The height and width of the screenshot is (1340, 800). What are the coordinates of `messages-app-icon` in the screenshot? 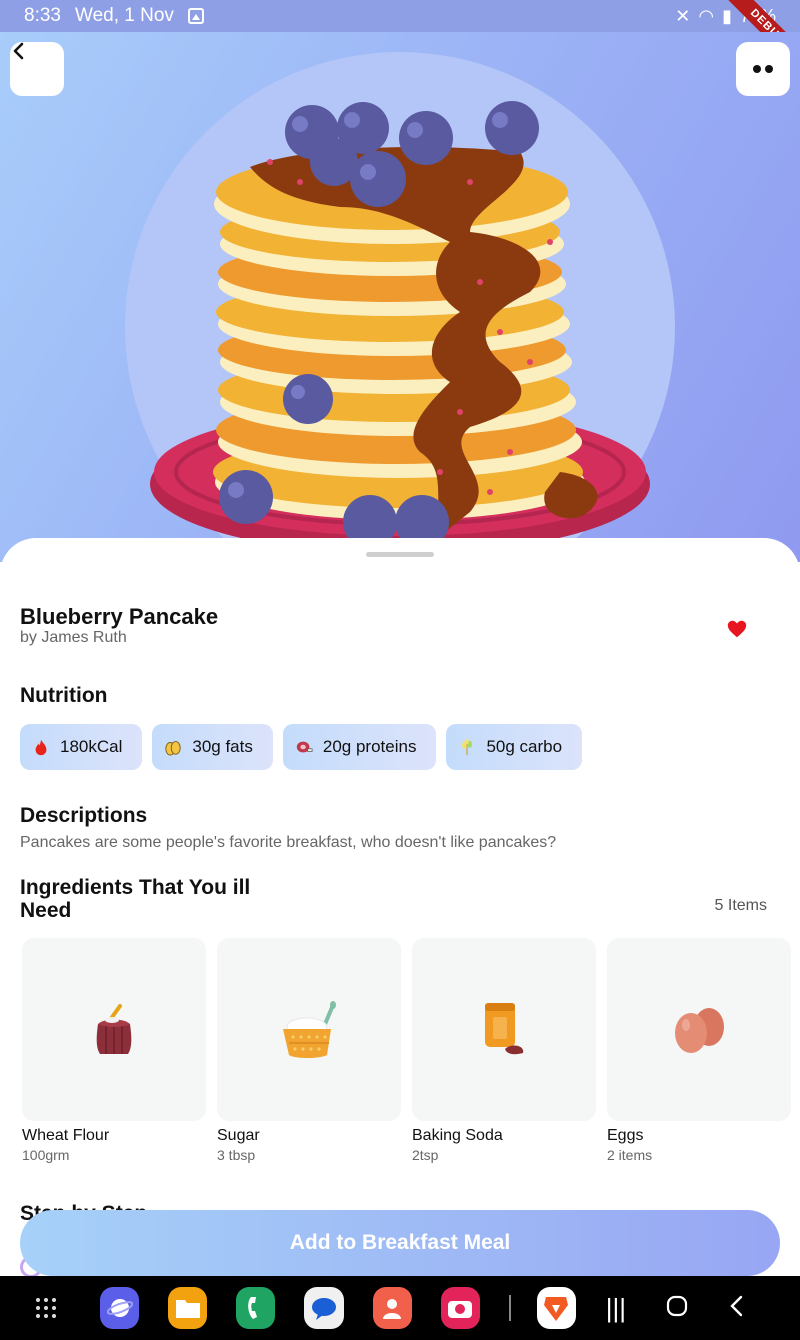 It's located at (324, 1308).